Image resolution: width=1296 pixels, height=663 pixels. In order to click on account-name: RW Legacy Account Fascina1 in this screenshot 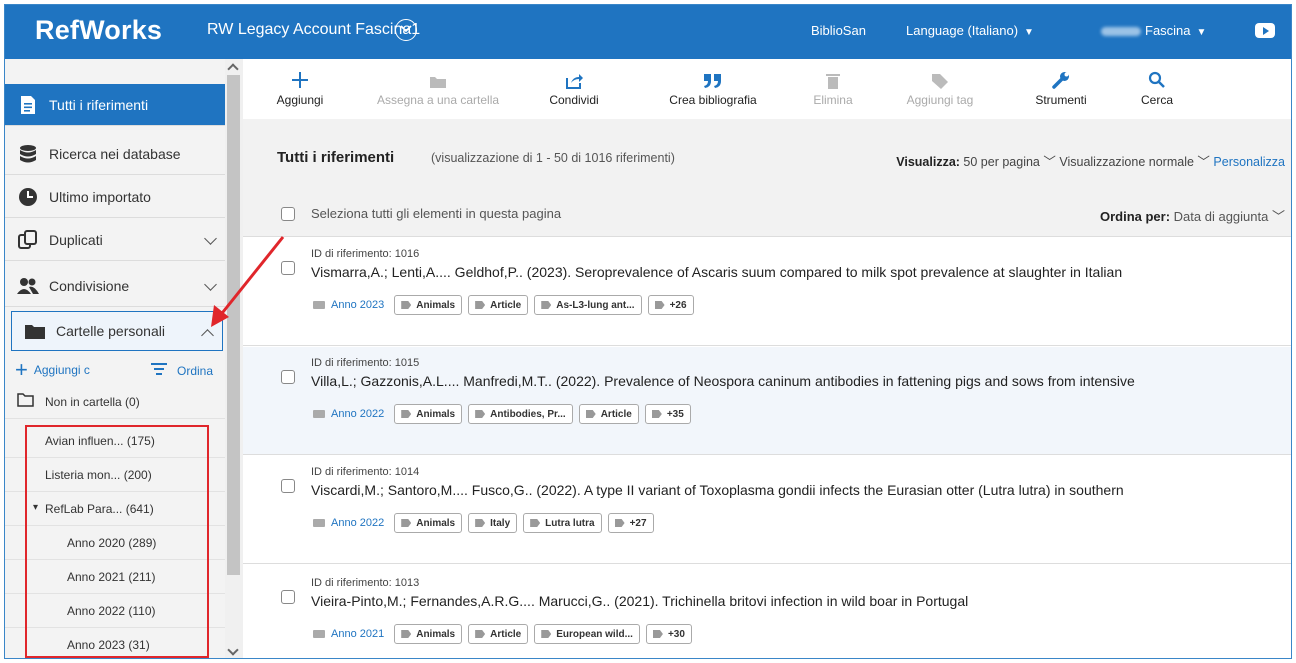, I will do `click(313, 30)`.